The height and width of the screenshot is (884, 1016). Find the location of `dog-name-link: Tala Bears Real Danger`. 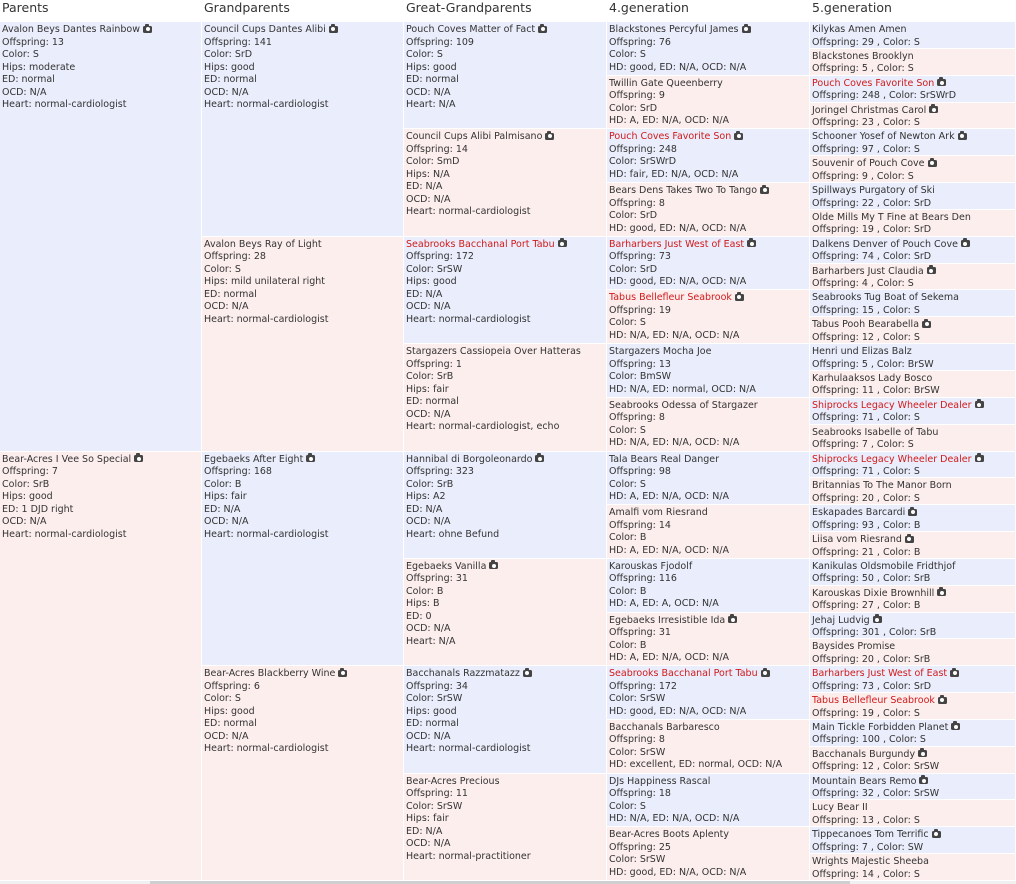

dog-name-link: Tala Bears Real Danger is located at coordinates (664, 459).